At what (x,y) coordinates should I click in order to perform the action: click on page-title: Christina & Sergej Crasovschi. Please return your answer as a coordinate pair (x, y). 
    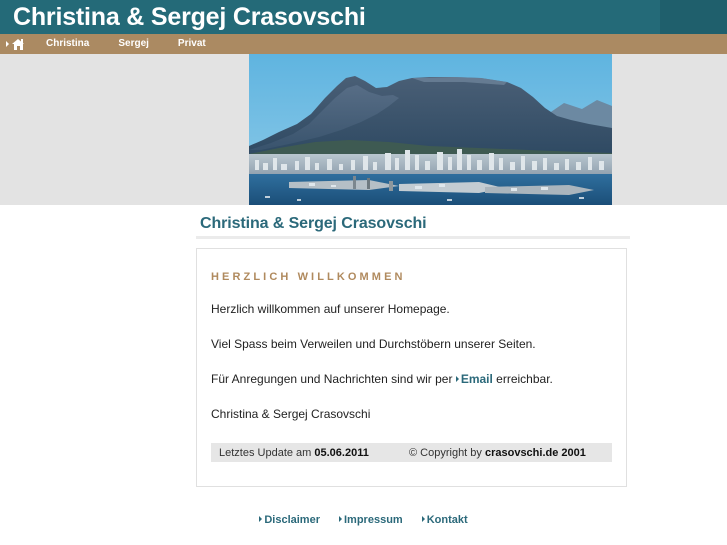
    Looking at the image, I should click on (313, 223).